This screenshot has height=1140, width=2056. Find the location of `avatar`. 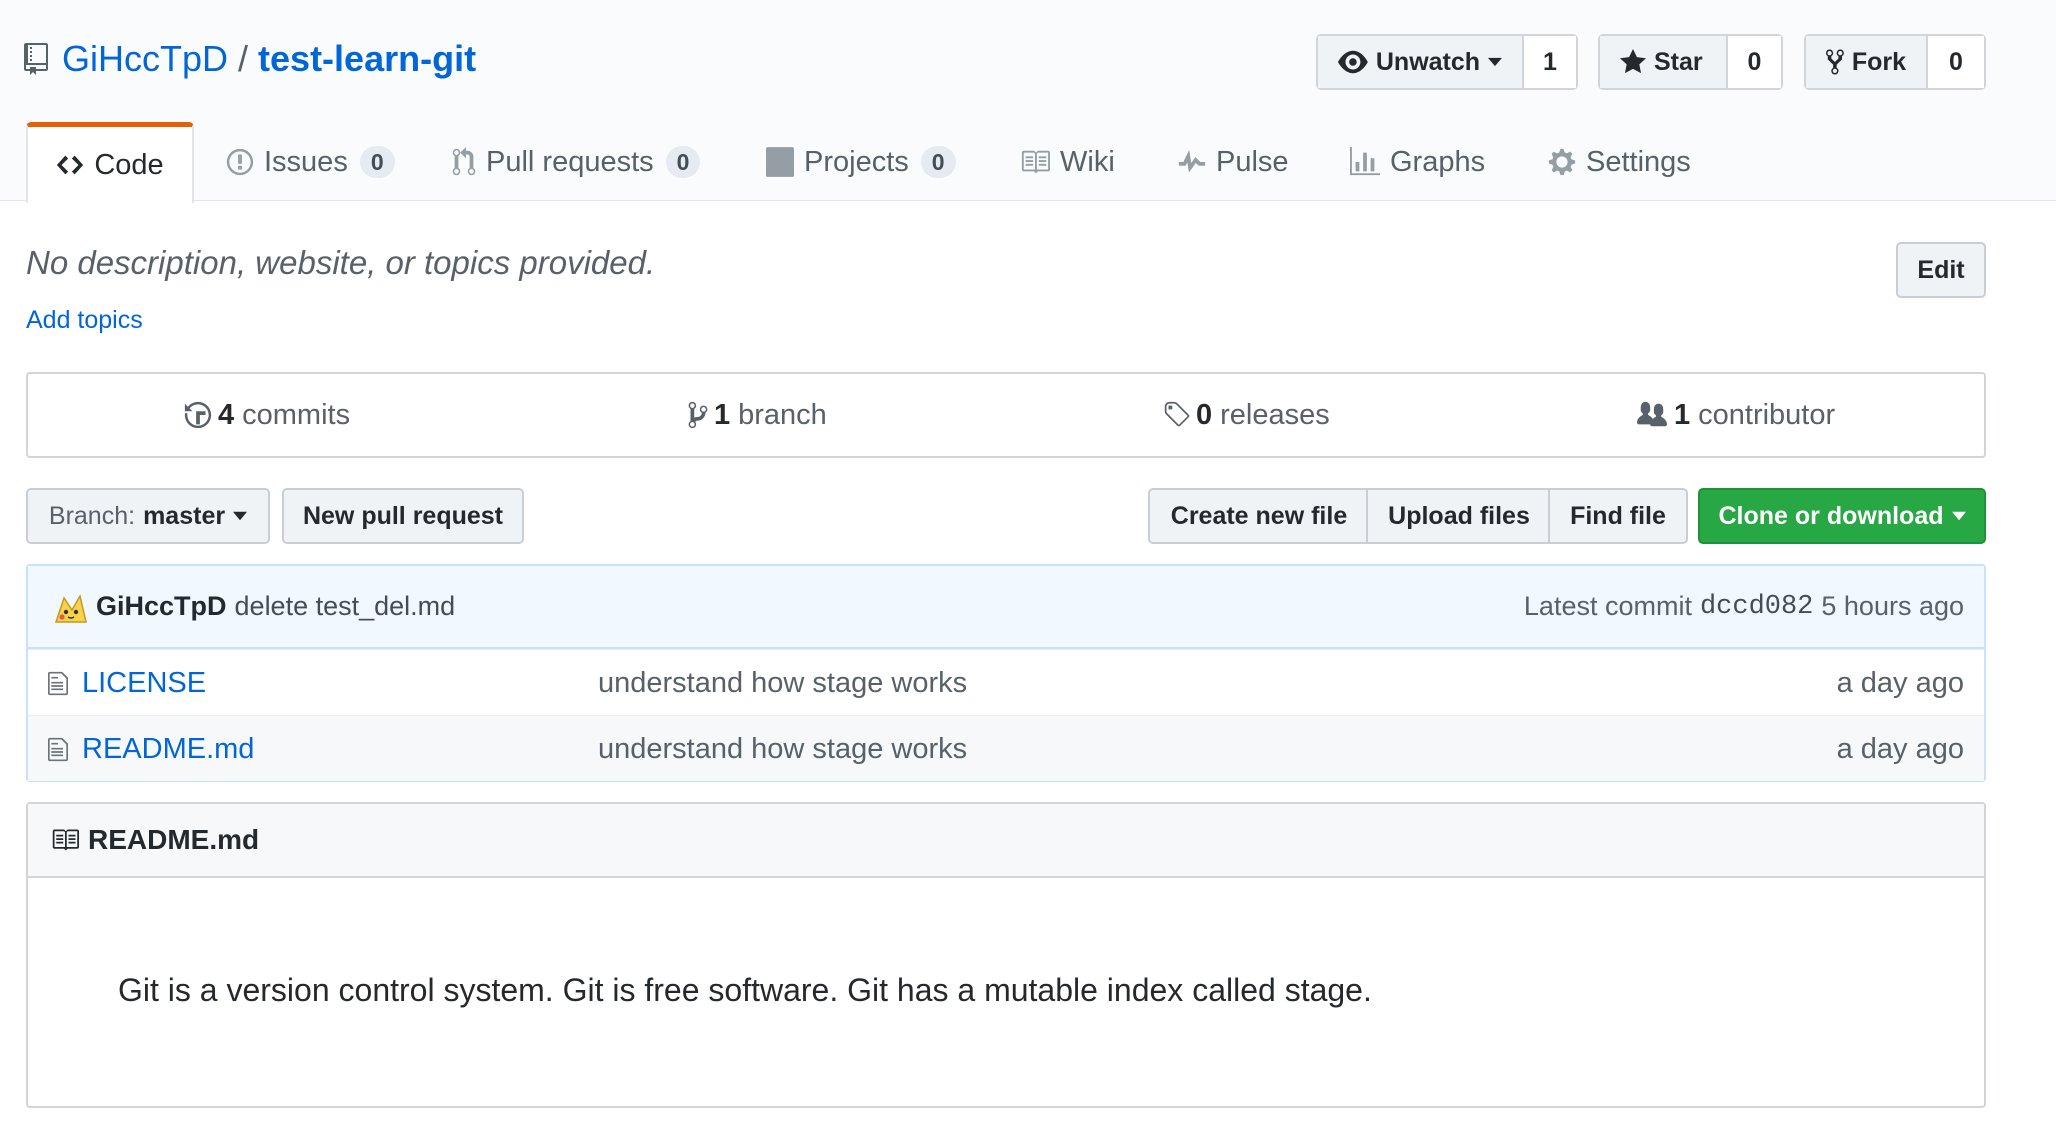

avatar is located at coordinates (70, 608).